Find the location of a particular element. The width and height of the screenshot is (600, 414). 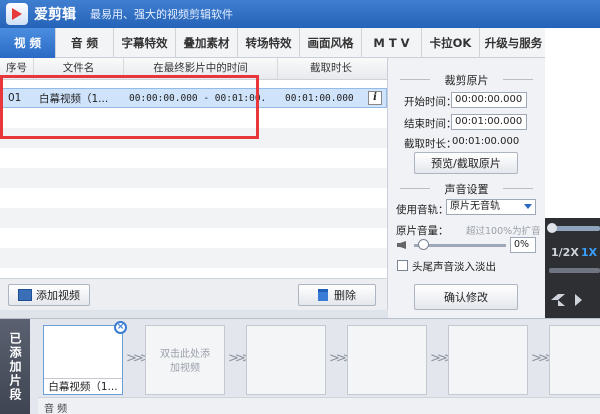

tab-picture-style: 画面风格 is located at coordinates (331, 43).